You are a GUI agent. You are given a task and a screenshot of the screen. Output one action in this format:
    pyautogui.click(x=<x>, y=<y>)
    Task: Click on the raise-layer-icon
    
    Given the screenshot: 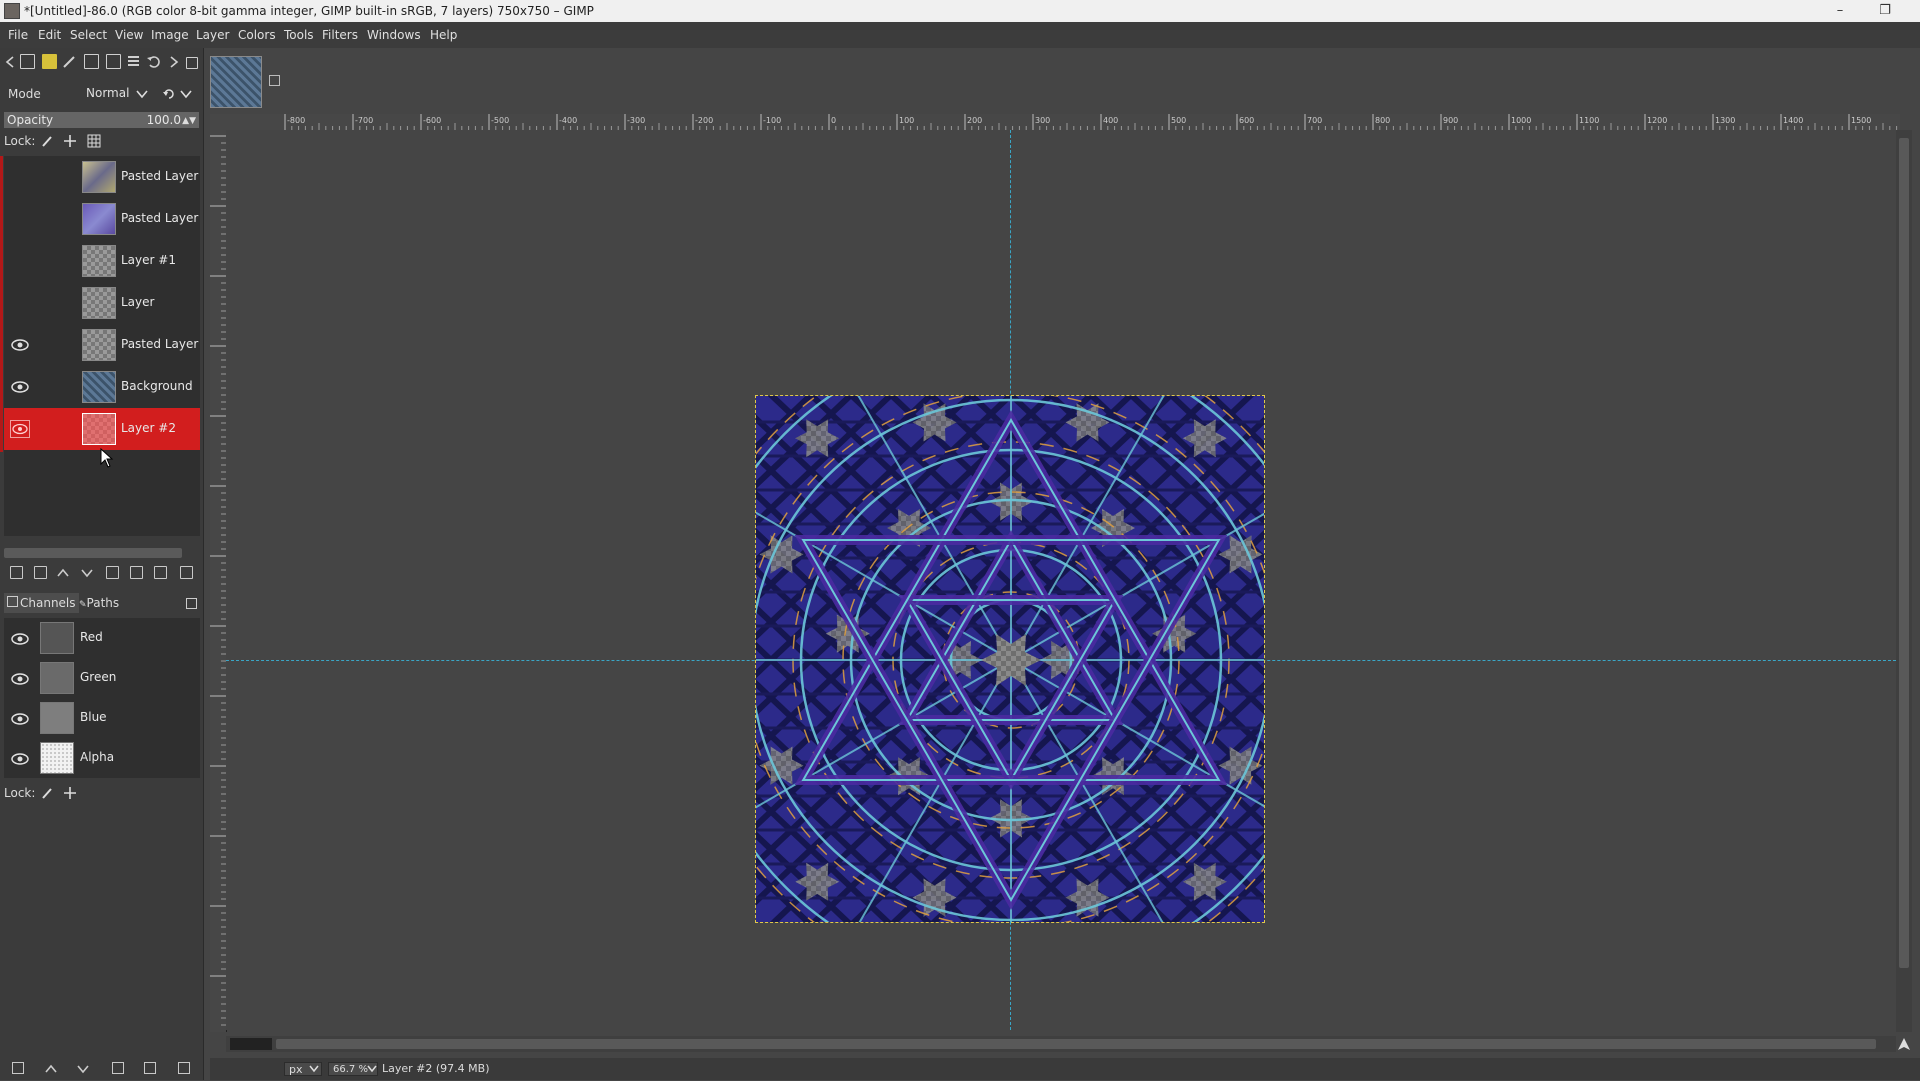 What is the action you would take?
    pyautogui.click(x=63, y=573)
    